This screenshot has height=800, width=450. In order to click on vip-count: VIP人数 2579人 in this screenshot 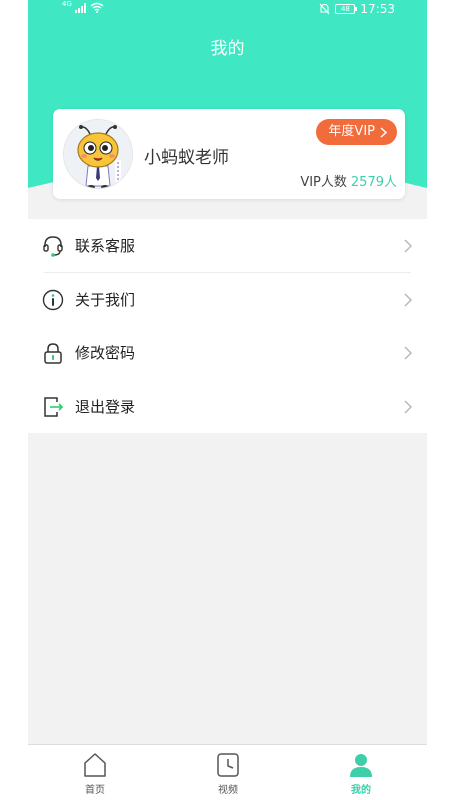, I will do `click(348, 180)`.